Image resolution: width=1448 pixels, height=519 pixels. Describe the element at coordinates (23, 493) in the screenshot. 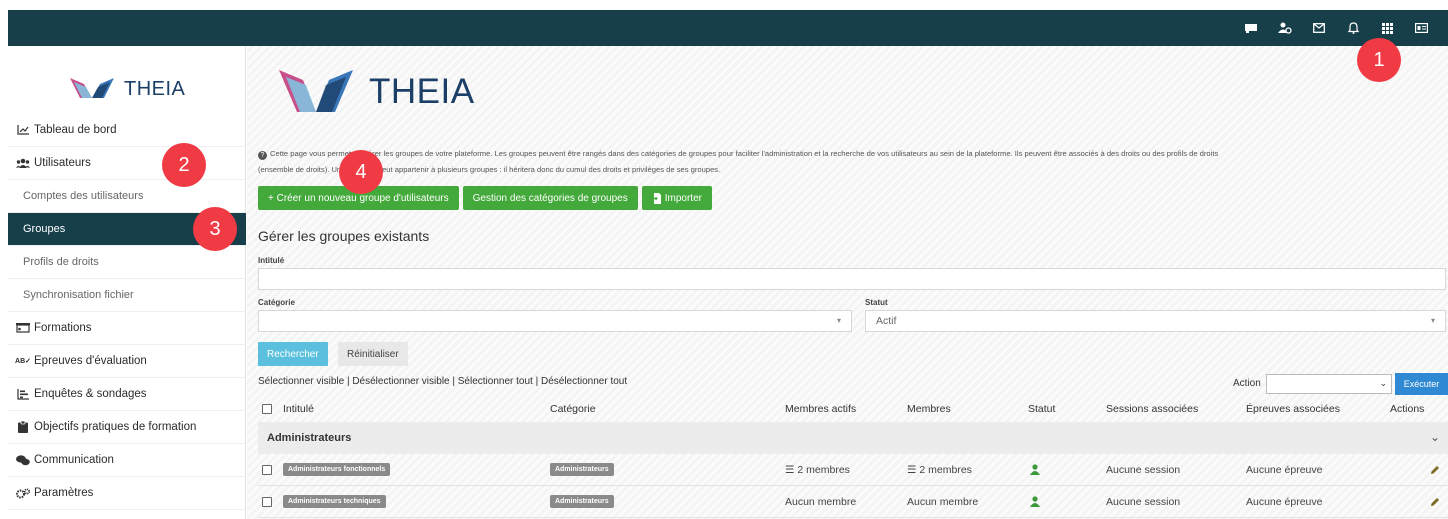

I see `gears-icon` at that location.